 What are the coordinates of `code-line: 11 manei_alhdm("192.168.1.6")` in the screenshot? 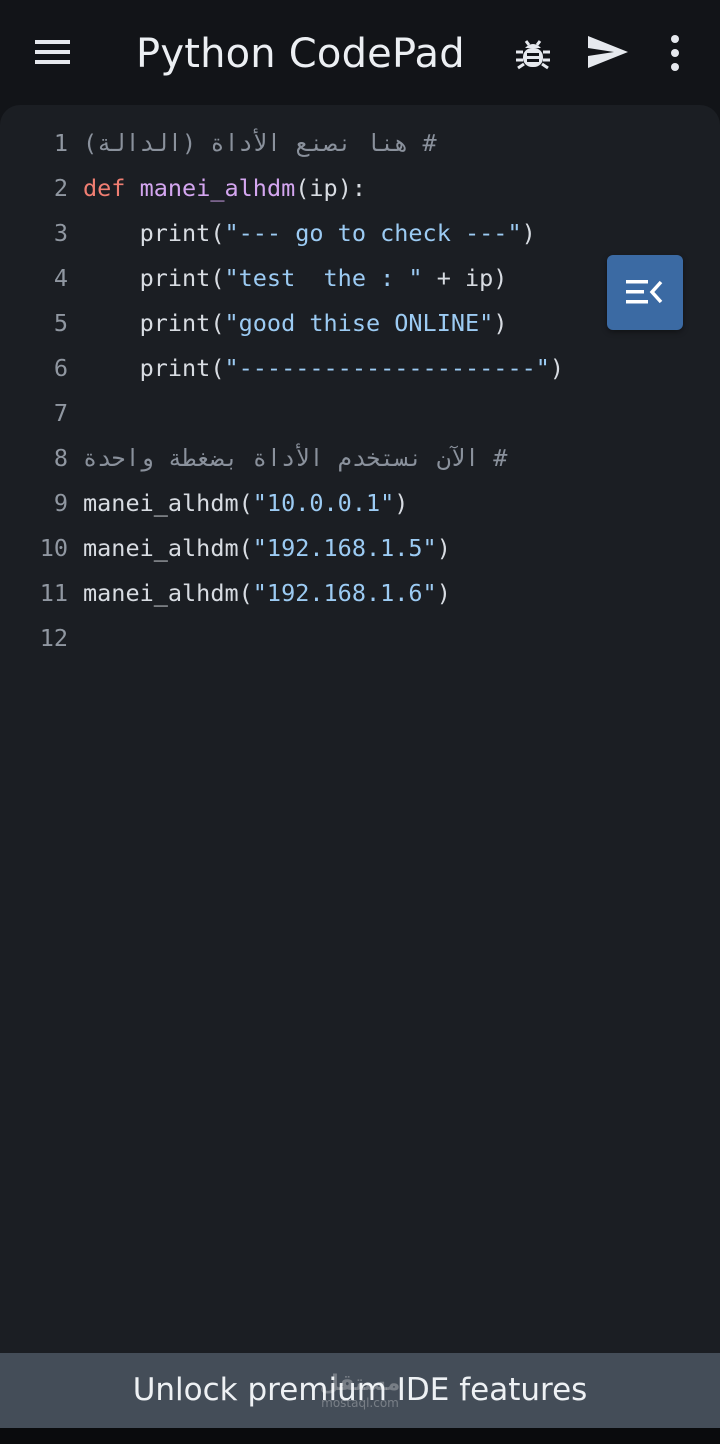 It's located at (360, 593).